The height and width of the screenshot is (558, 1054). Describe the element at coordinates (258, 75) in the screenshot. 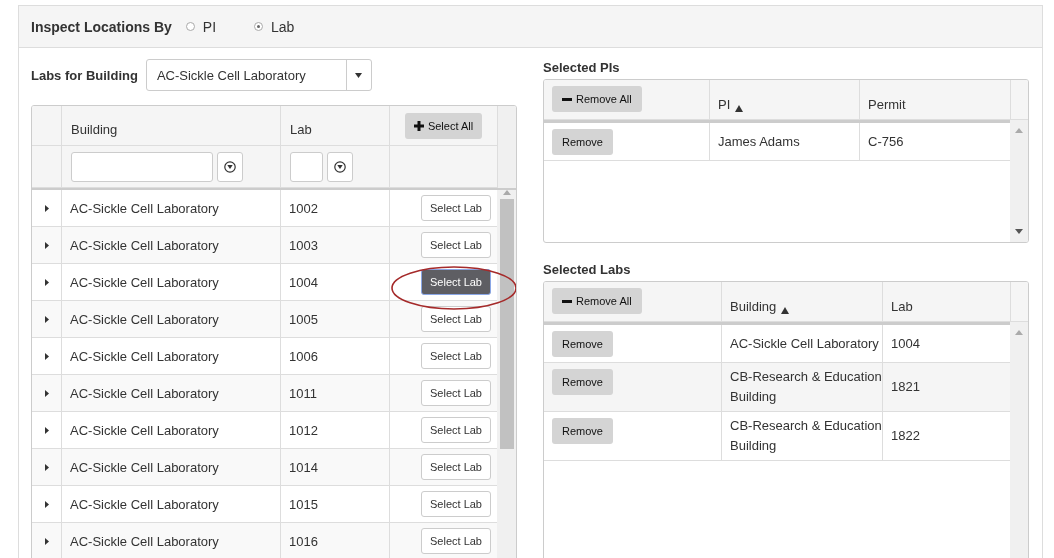

I see `building-dropdown: AC-Sickle Cell Laboratory` at that location.